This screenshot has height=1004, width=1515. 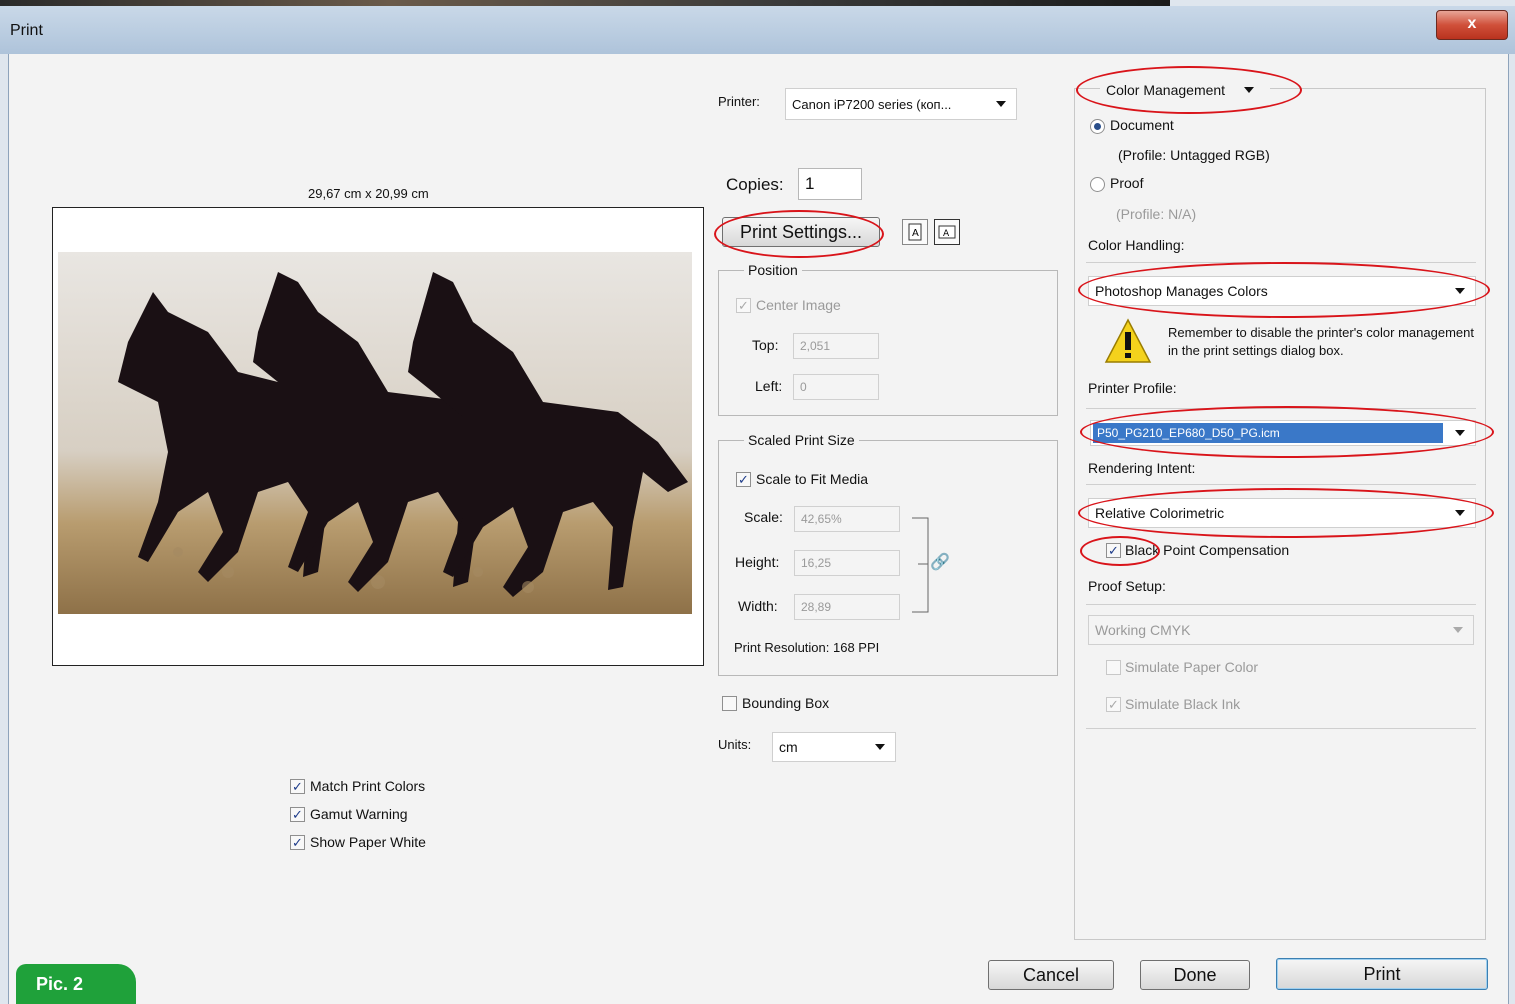 I want to click on print-resolution: Print Resolution: 168 PPI, so click(x=807, y=647).